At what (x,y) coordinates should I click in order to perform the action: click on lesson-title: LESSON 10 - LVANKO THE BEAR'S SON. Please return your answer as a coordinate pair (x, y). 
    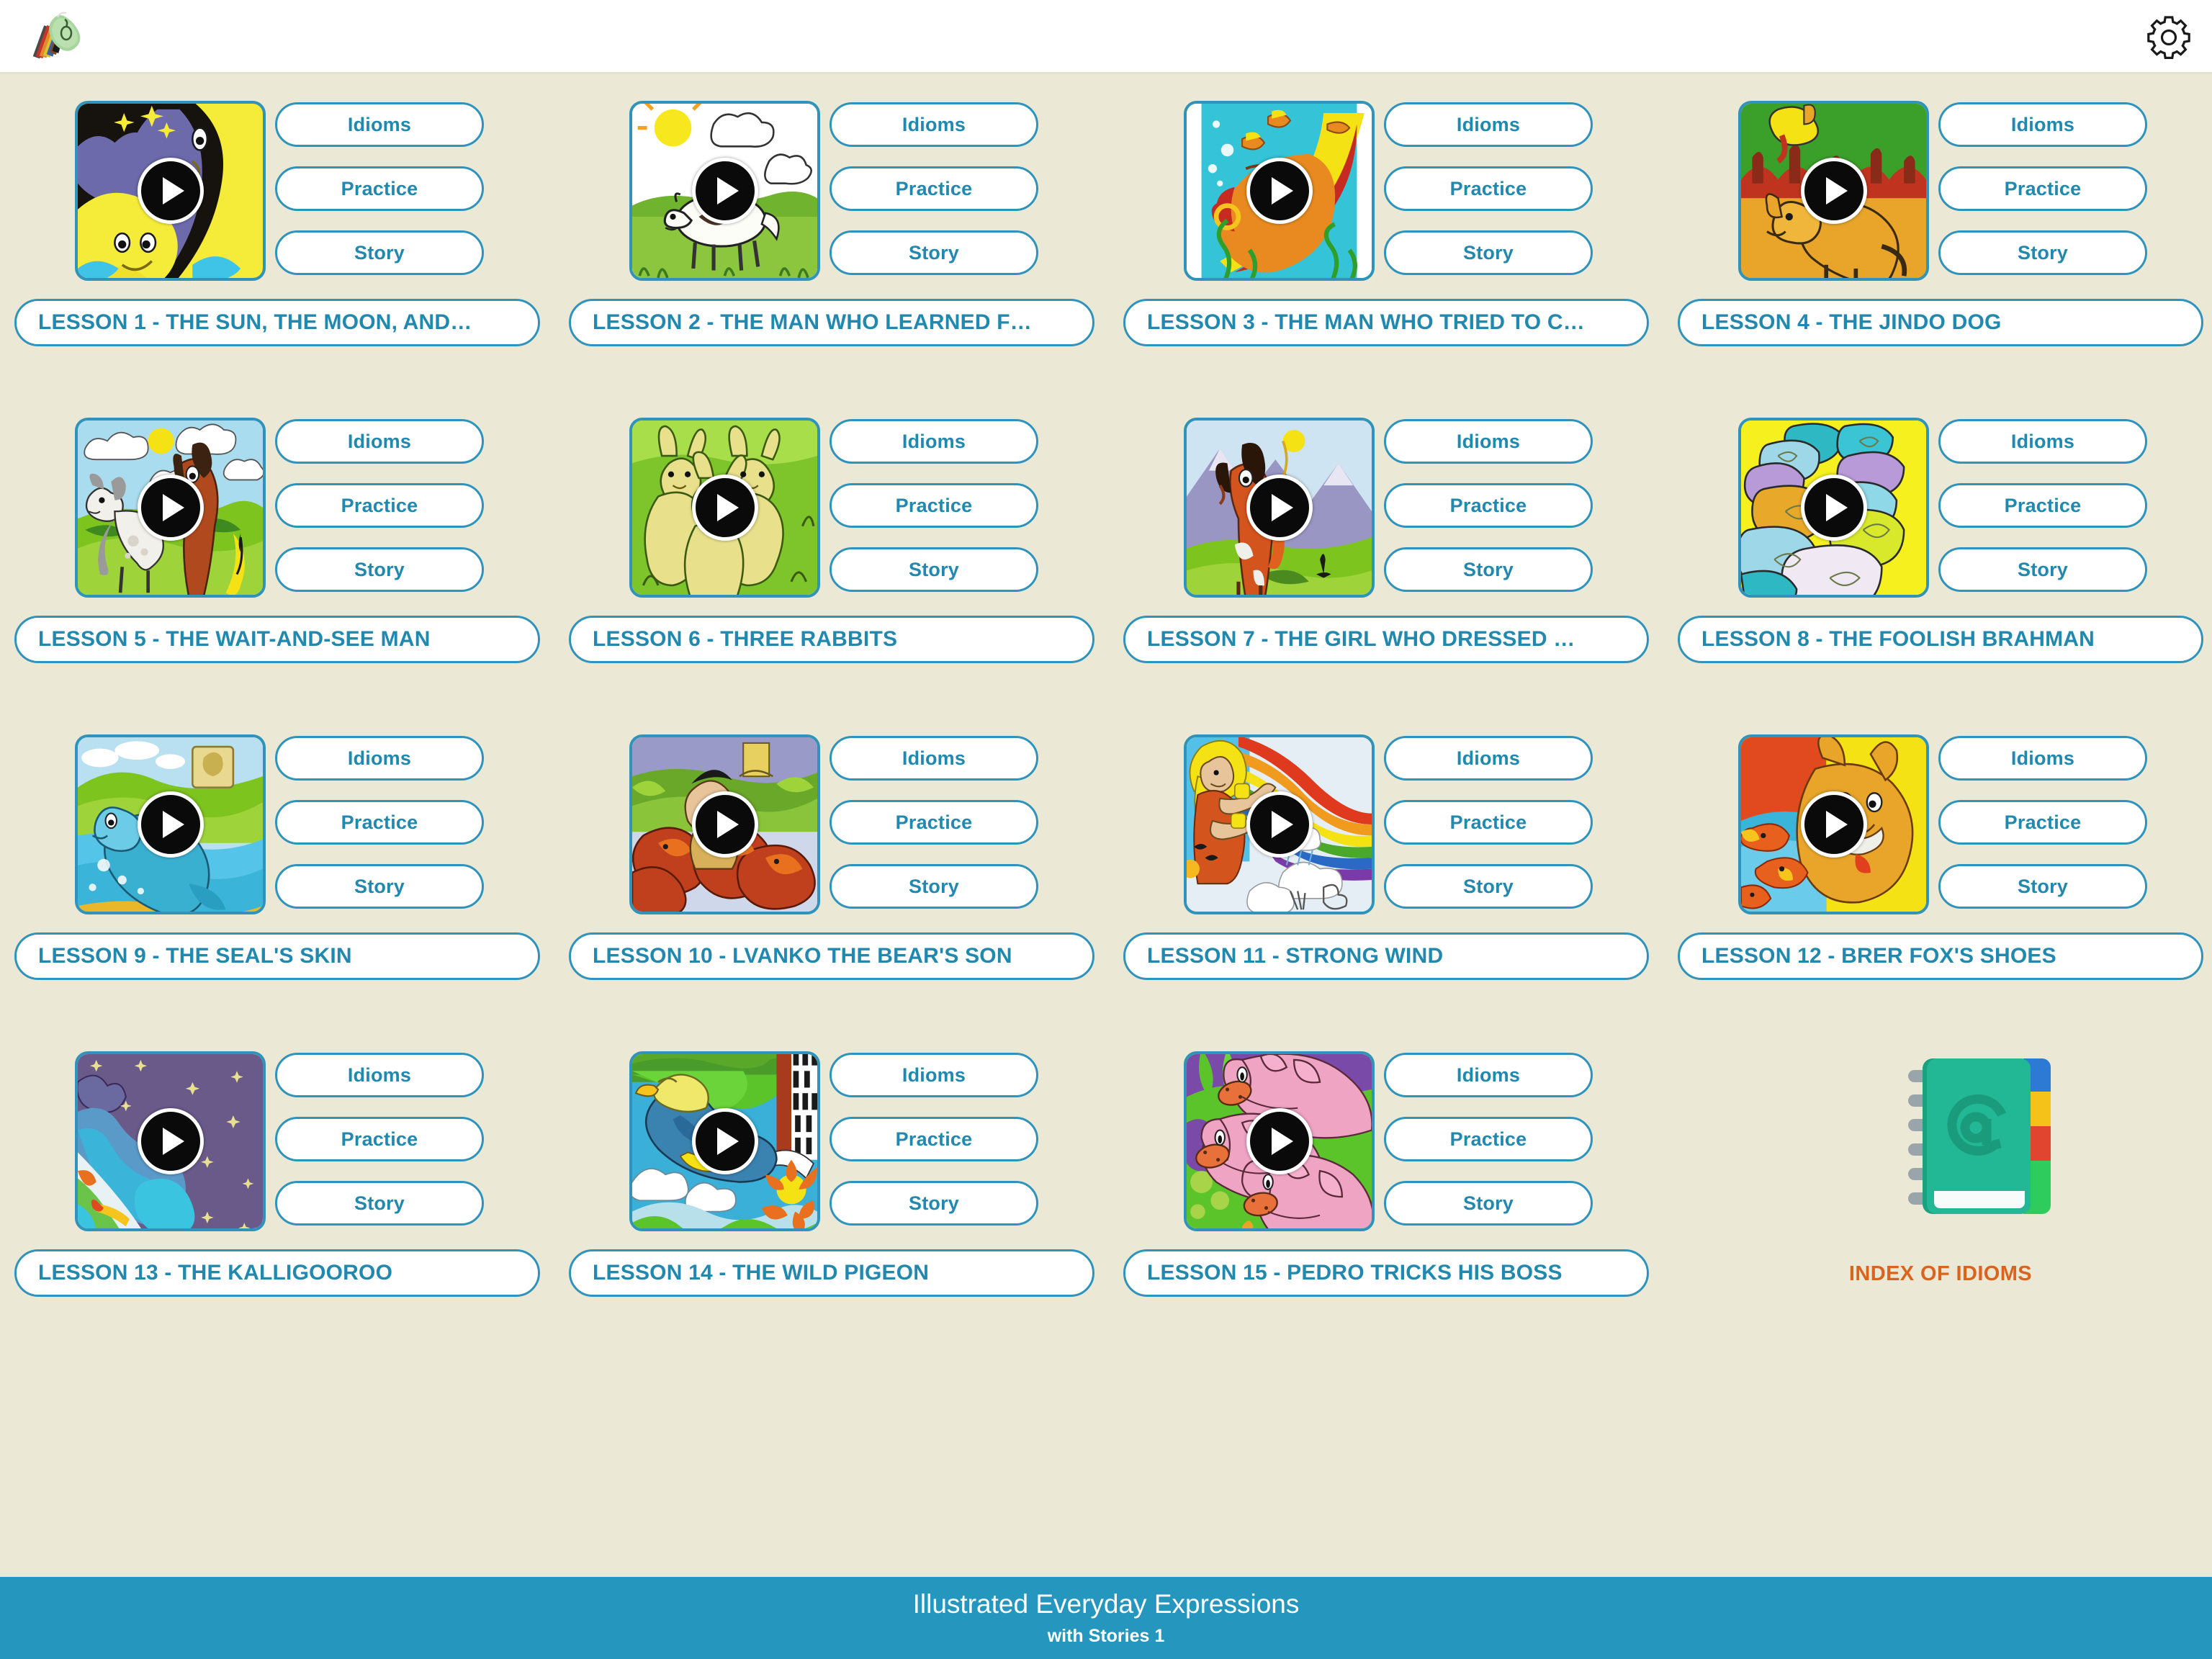
    Looking at the image, I should click on (802, 956).